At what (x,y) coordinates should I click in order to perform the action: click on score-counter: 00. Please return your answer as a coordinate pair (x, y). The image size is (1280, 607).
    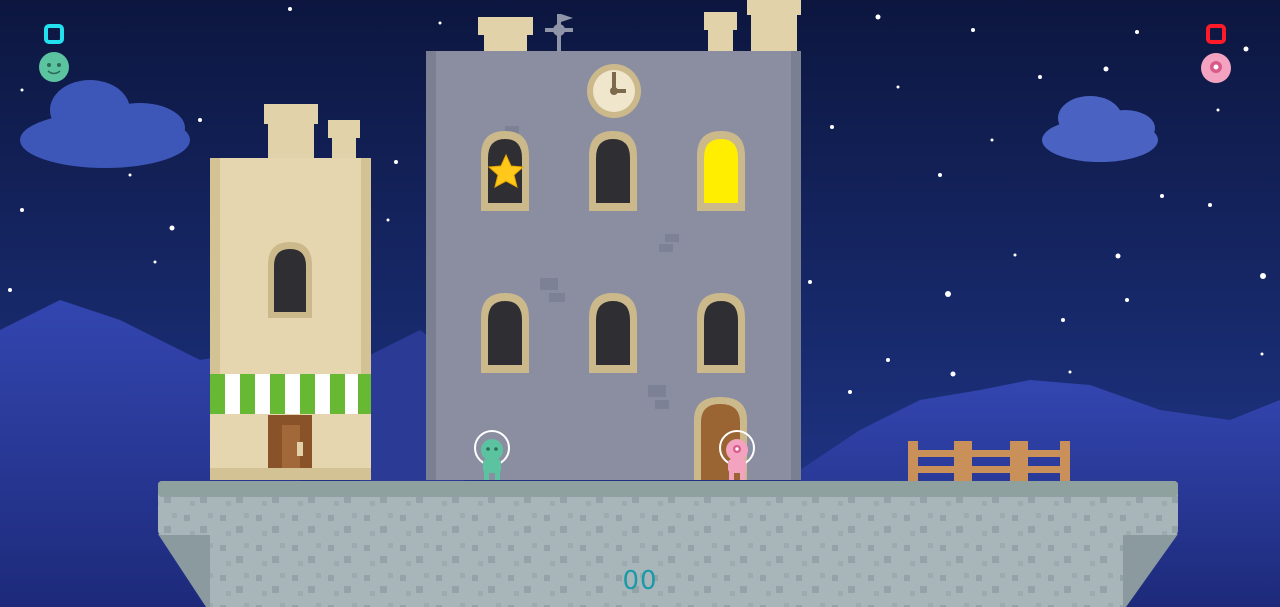
    Looking at the image, I should click on (640, 581).